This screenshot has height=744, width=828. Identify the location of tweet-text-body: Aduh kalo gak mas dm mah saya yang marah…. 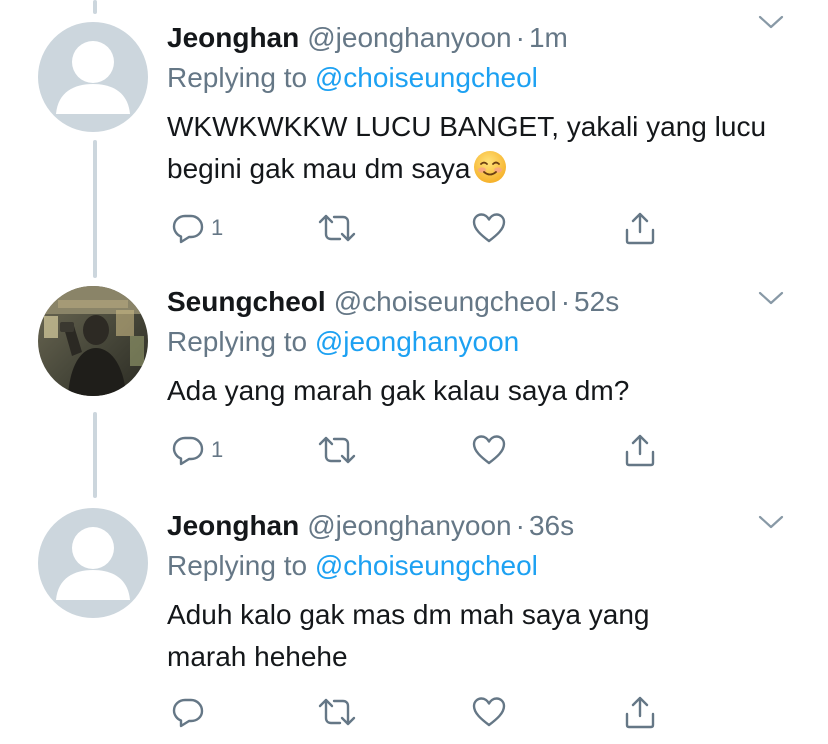
(408, 635).